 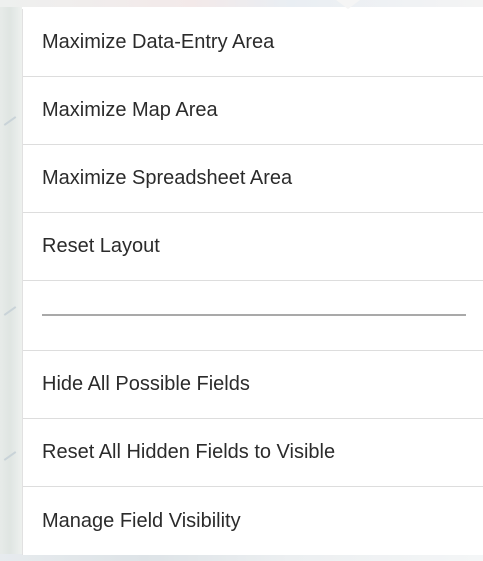 What do you see at coordinates (189, 452) in the screenshot?
I see `menu-item-label: Reset All Hidden Fields to Visible` at bounding box center [189, 452].